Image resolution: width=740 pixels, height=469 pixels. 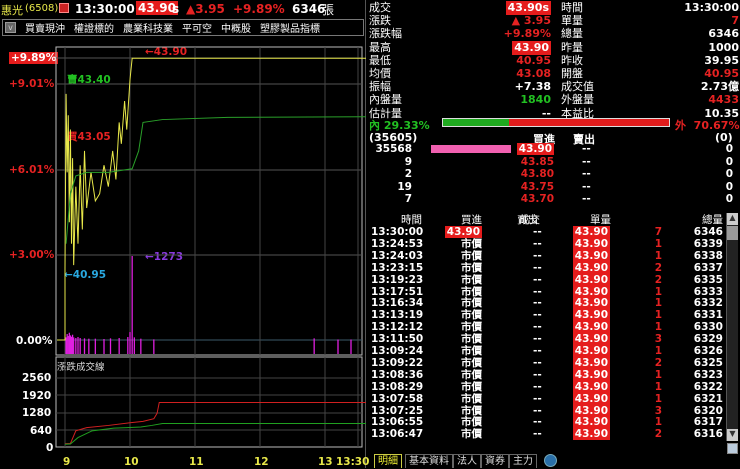 I want to click on quote-value: ▲ 3.95, so click(x=531, y=21).